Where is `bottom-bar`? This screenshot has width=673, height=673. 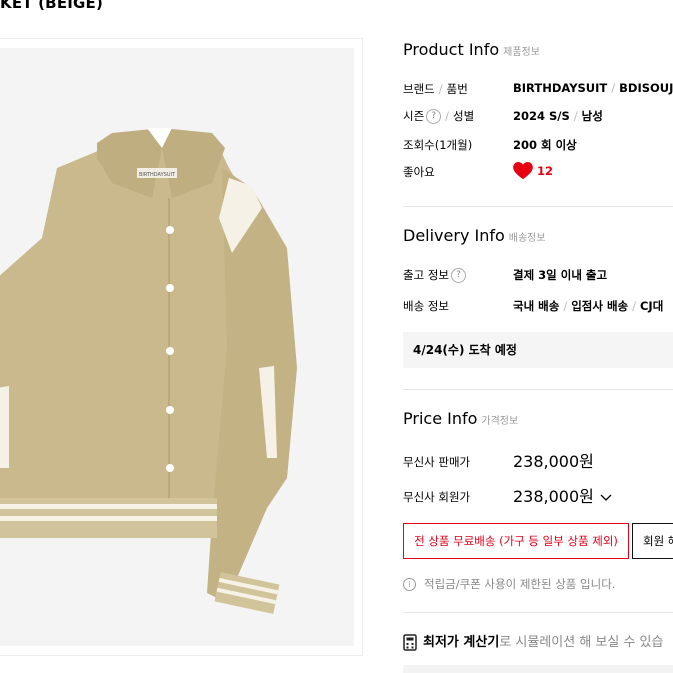 bottom-bar is located at coordinates (538, 669).